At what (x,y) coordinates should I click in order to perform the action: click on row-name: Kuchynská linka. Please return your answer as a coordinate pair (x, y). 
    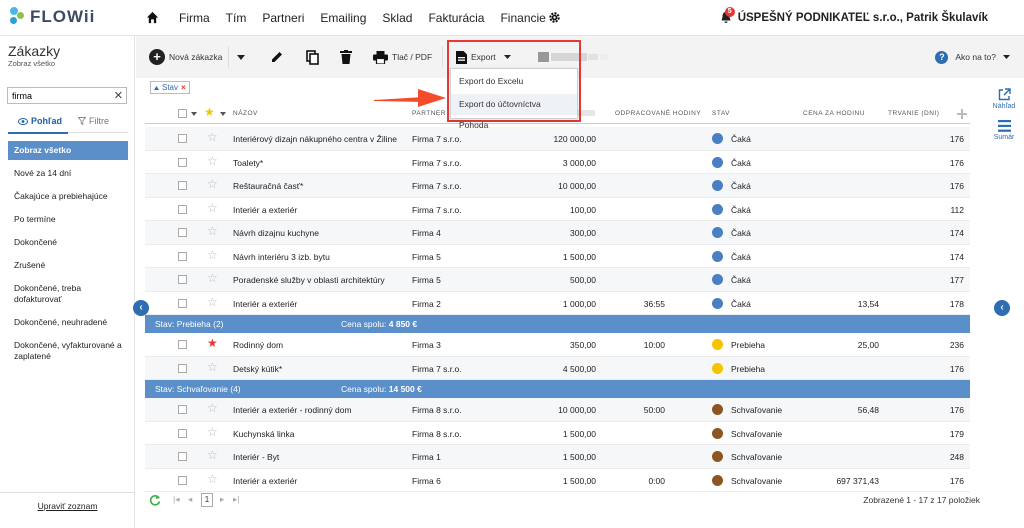
    Looking at the image, I should click on (263, 434).